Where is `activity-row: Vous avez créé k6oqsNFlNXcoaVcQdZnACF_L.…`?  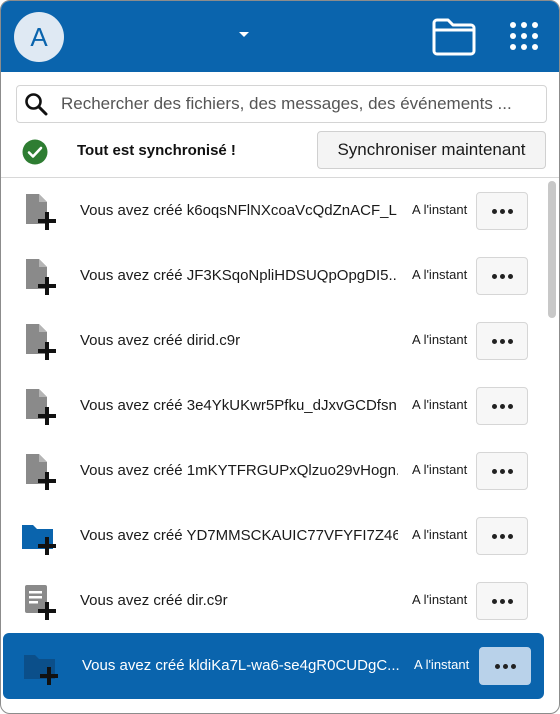 activity-row: Vous avez créé k6oqsNFlNXcoaVcQdZnACF_L.… is located at coordinates (272, 211).